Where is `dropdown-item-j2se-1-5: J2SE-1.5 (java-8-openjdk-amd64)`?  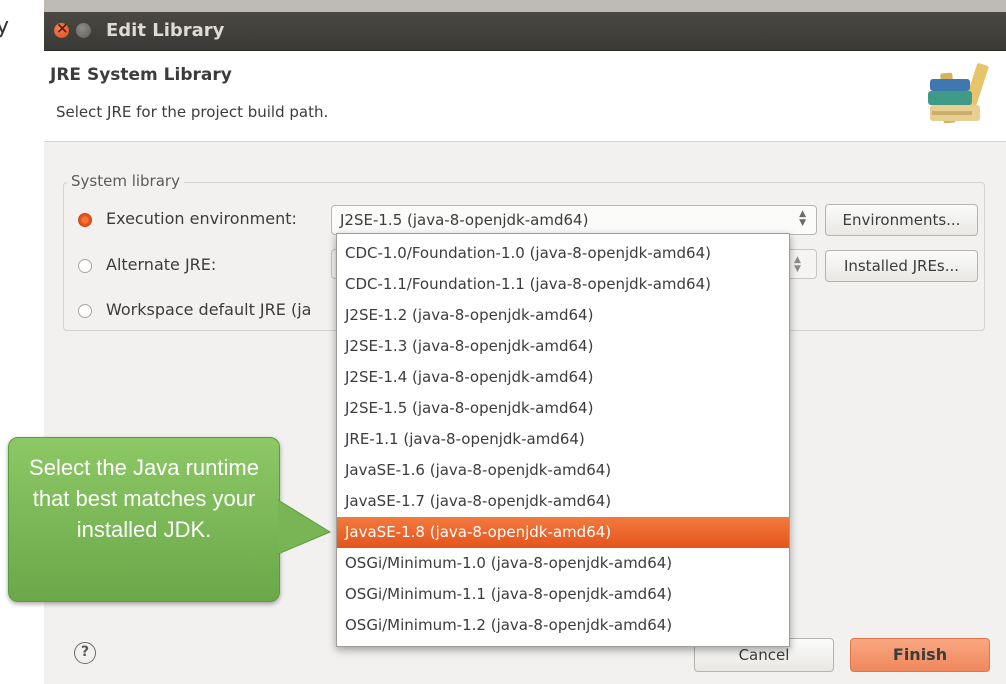 dropdown-item-j2se-1-5: J2SE-1.5 (java-8-openjdk-amd64) is located at coordinates (563, 408).